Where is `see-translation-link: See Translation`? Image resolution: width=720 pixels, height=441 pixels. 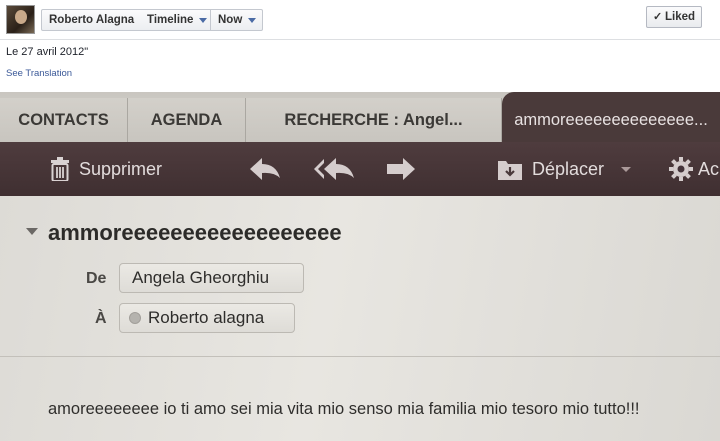 see-translation-link: See Translation is located at coordinates (39, 73).